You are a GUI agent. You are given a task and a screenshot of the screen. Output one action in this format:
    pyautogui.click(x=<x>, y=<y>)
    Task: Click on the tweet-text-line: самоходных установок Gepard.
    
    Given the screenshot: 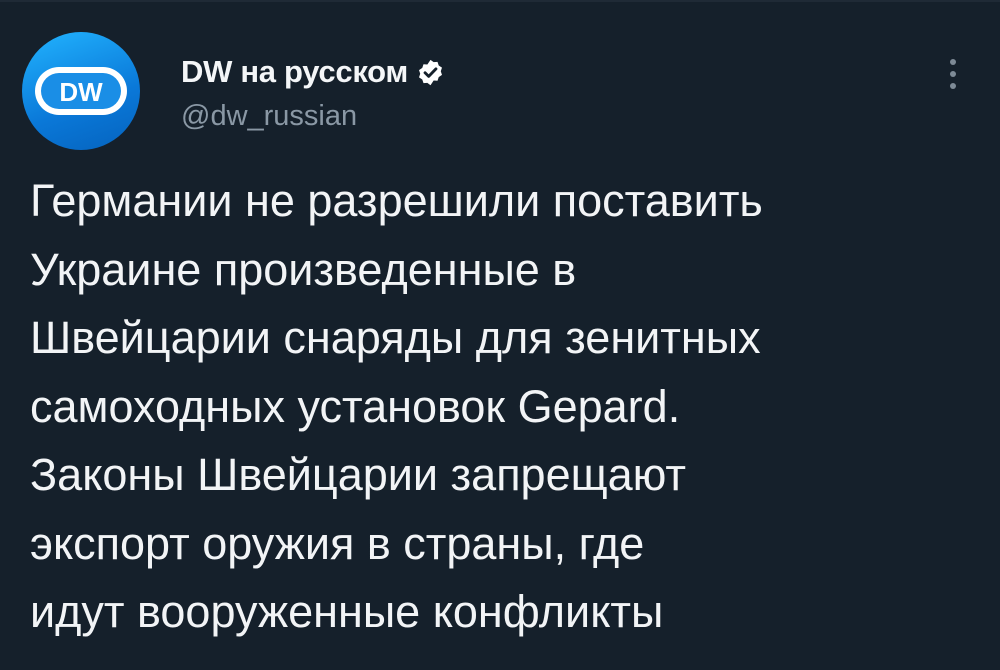 What is the action you would take?
    pyautogui.click(x=355, y=406)
    